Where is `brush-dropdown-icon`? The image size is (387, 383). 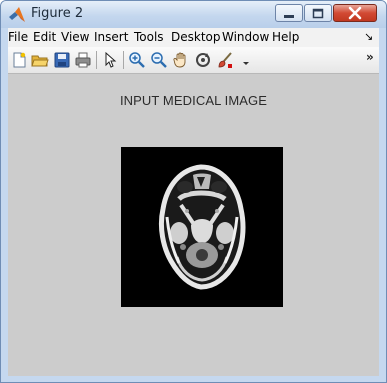 brush-dropdown-icon is located at coordinates (243, 60).